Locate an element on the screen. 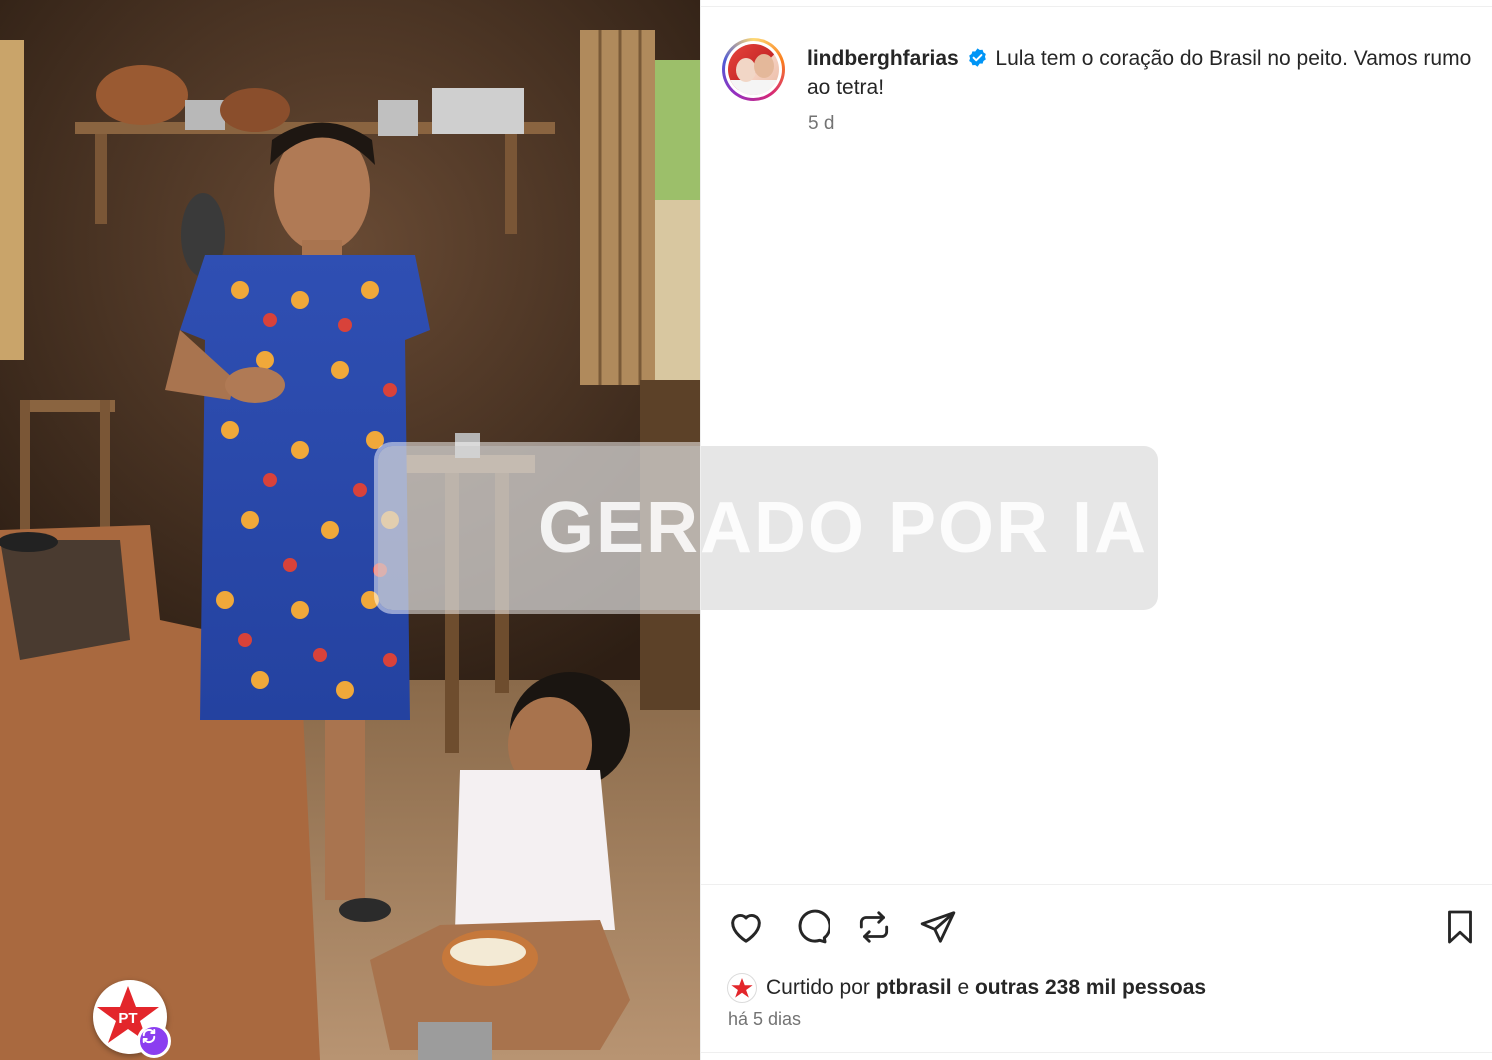  liker-avatar is located at coordinates (742, 988).